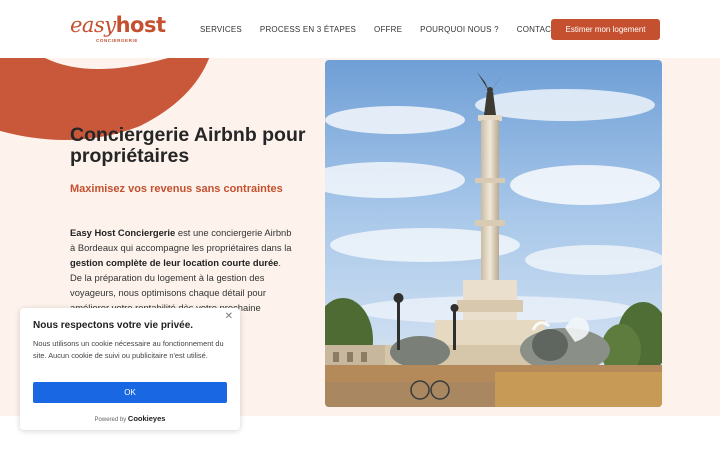 This screenshot has height=450, width=720. I want to click on logo-wordmark: easyhost, so click(118, 25).